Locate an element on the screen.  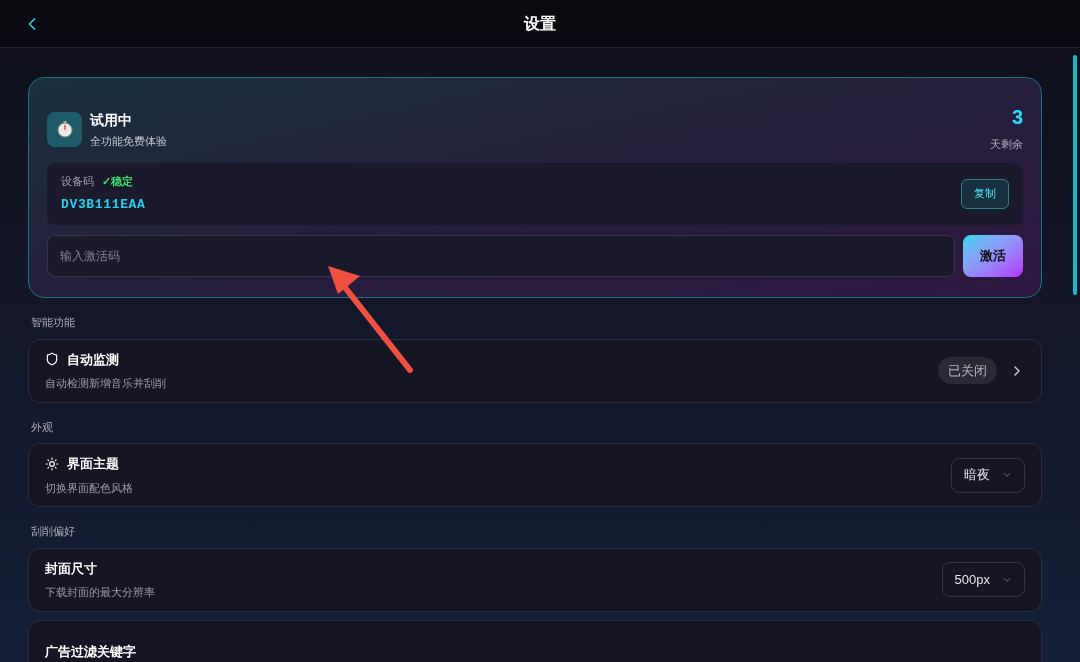
caret-icon is located at coordinates (1007, 475).